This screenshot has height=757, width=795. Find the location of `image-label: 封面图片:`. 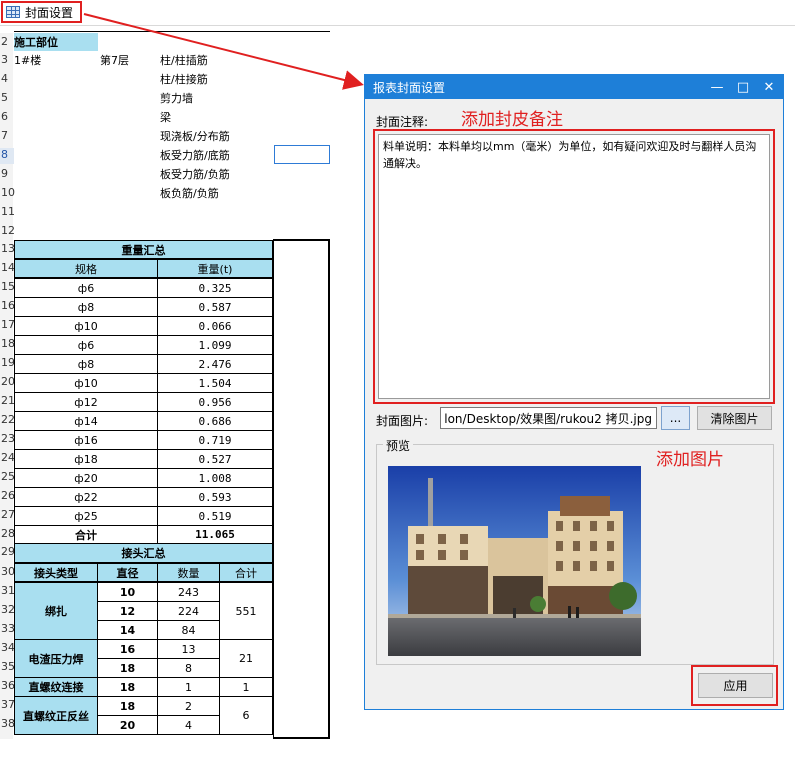

image-label: 封面图片: is located at coordinates (402, 421).